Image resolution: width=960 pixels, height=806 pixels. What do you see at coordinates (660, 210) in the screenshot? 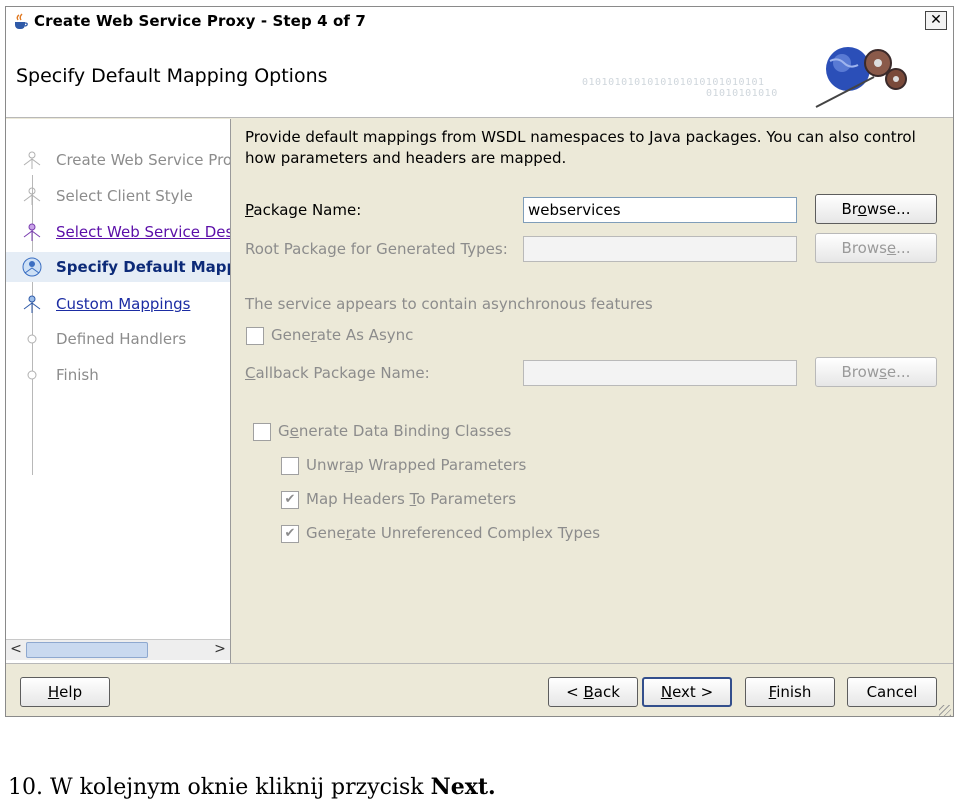
I see `package-name-input: webservices` at bounding box center [660, 210].